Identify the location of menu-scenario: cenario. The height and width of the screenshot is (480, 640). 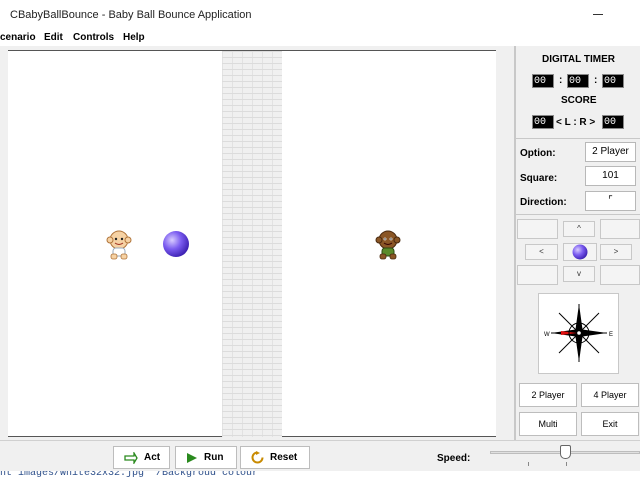
(18, 37).